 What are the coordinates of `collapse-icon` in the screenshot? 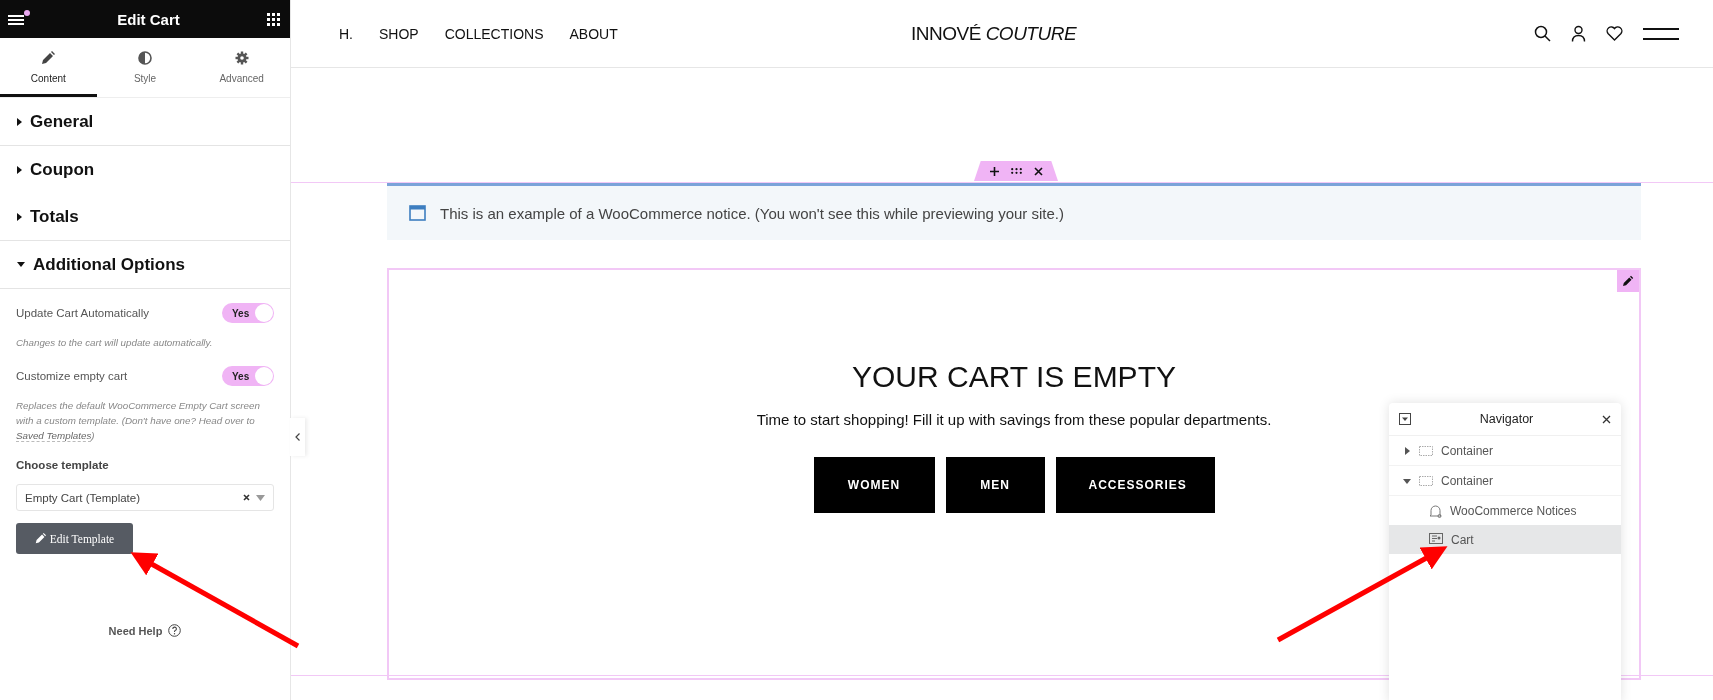 It's located at (1405, 419).